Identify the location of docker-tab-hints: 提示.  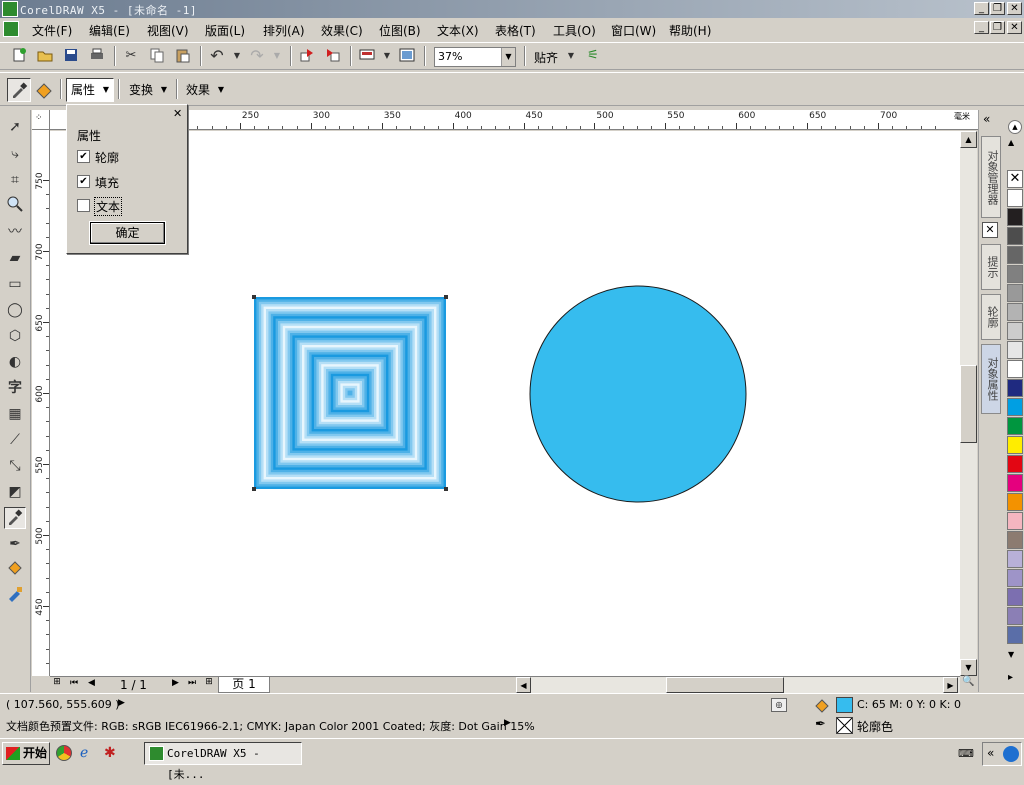
(991, 267).